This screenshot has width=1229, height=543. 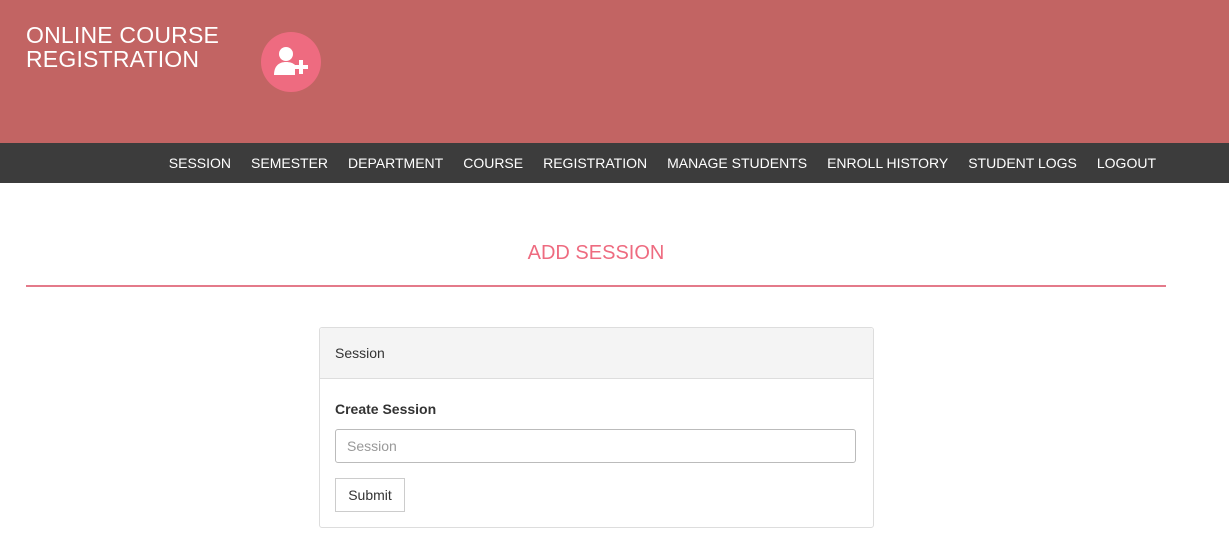 I want to click on brand-line-2: REGISTRATION, so click(x=113, y=59).